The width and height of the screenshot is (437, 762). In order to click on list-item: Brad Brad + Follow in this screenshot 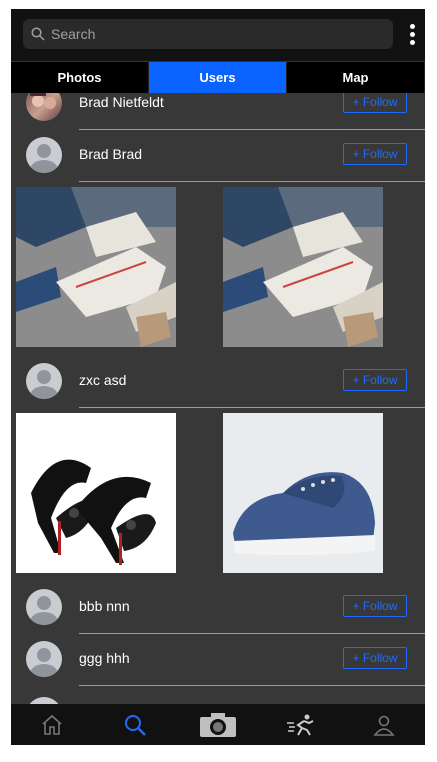, I will do `click(218, 155)`.